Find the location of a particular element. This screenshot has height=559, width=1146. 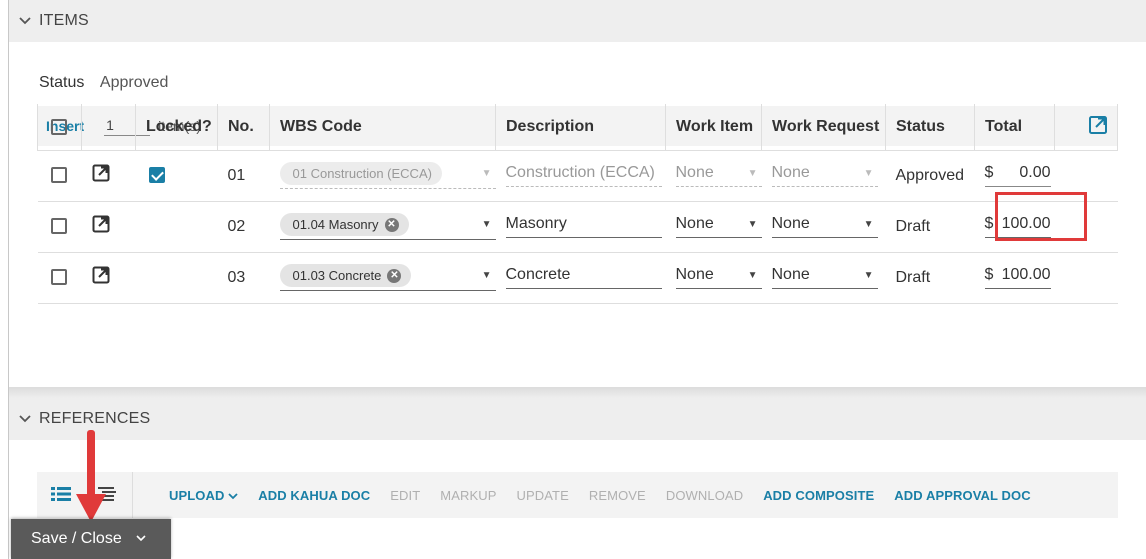

wbs-chip-label: 01.03 Concrete is located at coordinates (337, 275).